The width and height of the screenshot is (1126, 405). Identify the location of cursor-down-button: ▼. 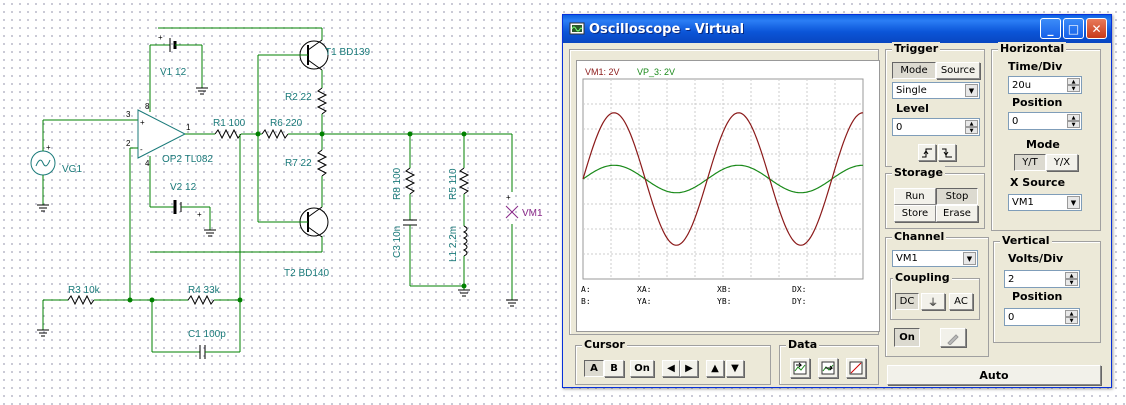
(735, 368).